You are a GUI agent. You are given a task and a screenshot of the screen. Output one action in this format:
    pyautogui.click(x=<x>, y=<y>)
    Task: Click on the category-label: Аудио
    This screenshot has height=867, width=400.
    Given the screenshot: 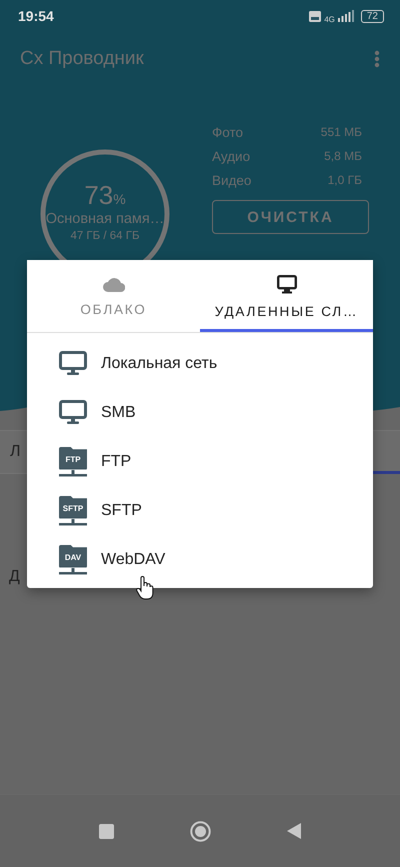 What is the action you would take?
    pyautogui.click(x=231, y=156)
    